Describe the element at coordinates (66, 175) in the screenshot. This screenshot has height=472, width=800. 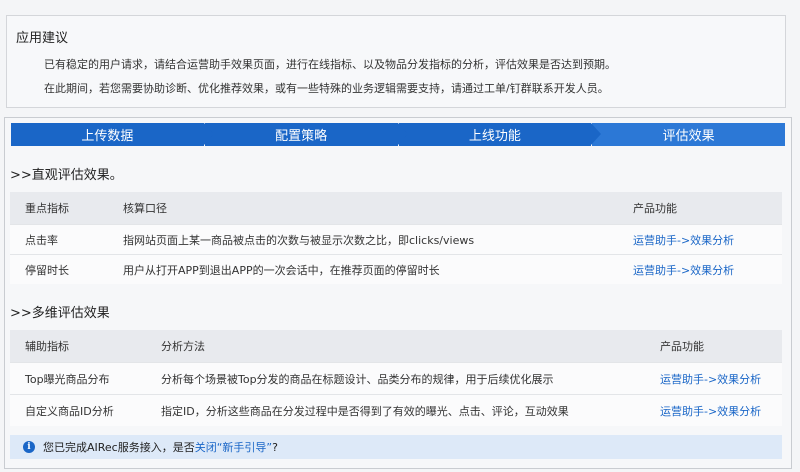
I see `section-title-direct: >>直观评估效果。` at that location.